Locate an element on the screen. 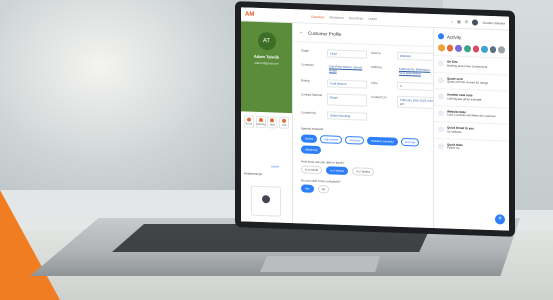 This screenshot has width=553, height=300. chip-whitening: Whitening is located at coordinates (311, 150).